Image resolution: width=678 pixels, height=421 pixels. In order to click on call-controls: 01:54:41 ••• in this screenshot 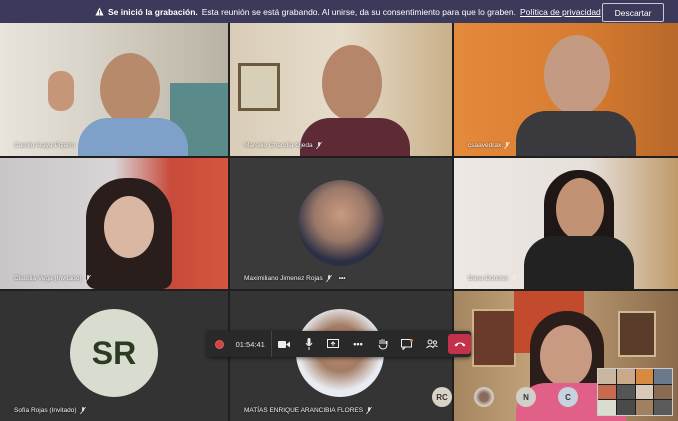, I will do `click(339, 344)`.